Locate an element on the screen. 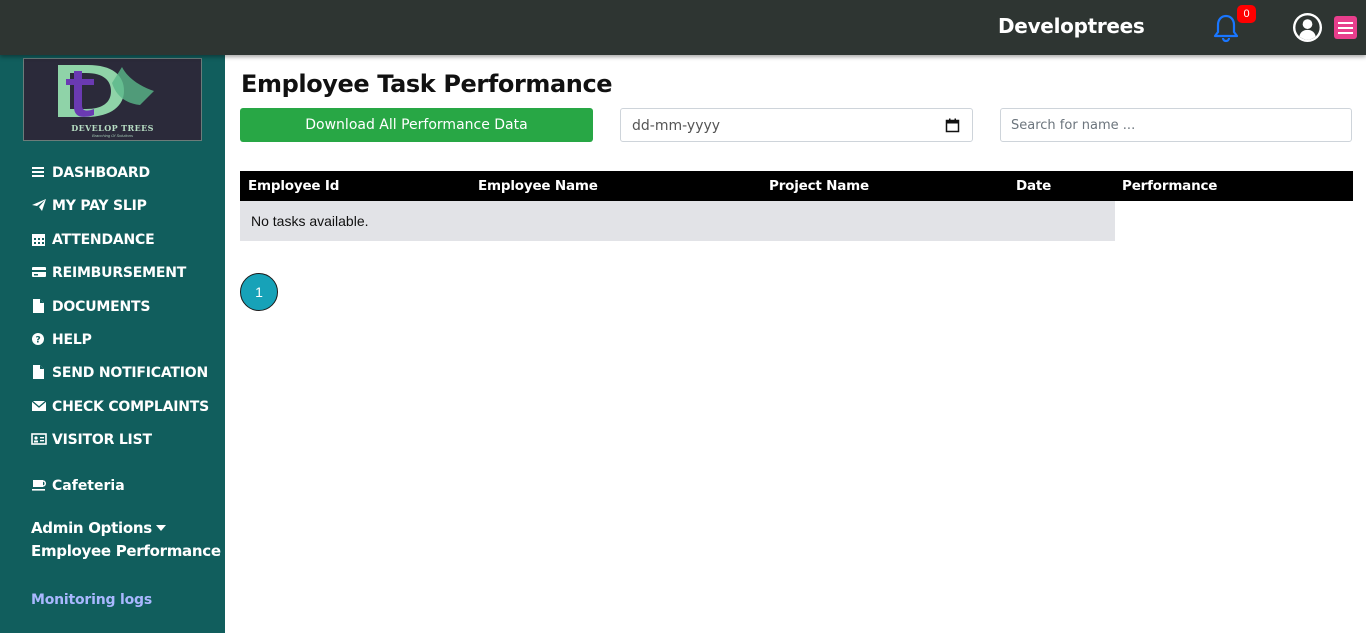 The image size is (1366, 633). hamburger-menu-button is located at coordinates (1345, 27).